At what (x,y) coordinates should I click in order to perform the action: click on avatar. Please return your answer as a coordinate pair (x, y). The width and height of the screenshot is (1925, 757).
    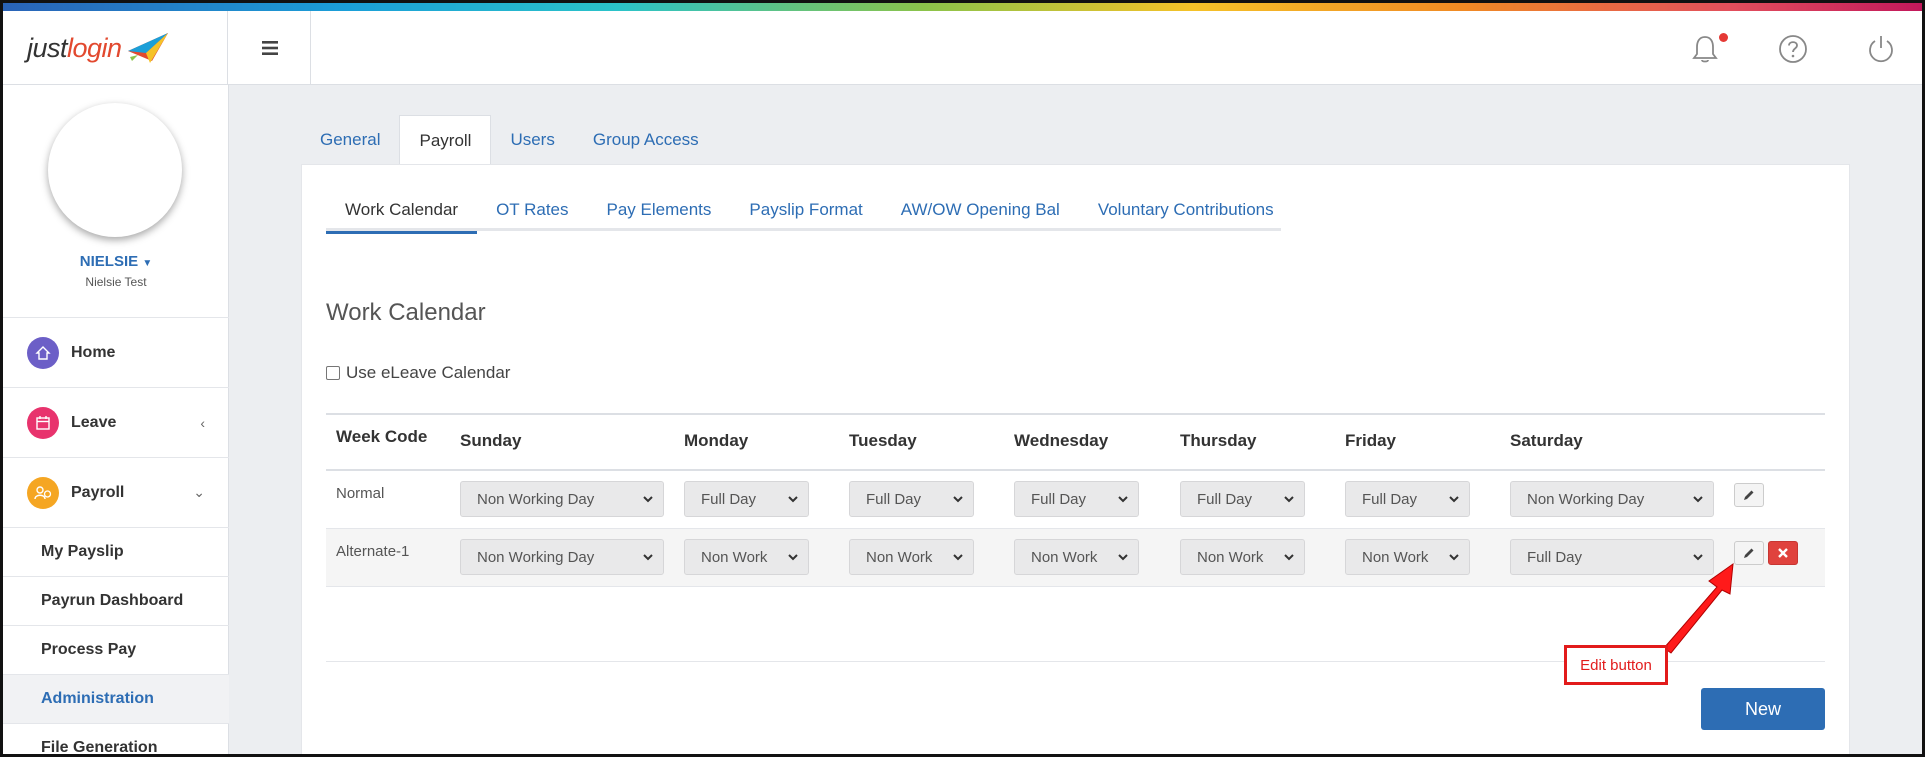
    Looking at the image, I should click on (115, 170).